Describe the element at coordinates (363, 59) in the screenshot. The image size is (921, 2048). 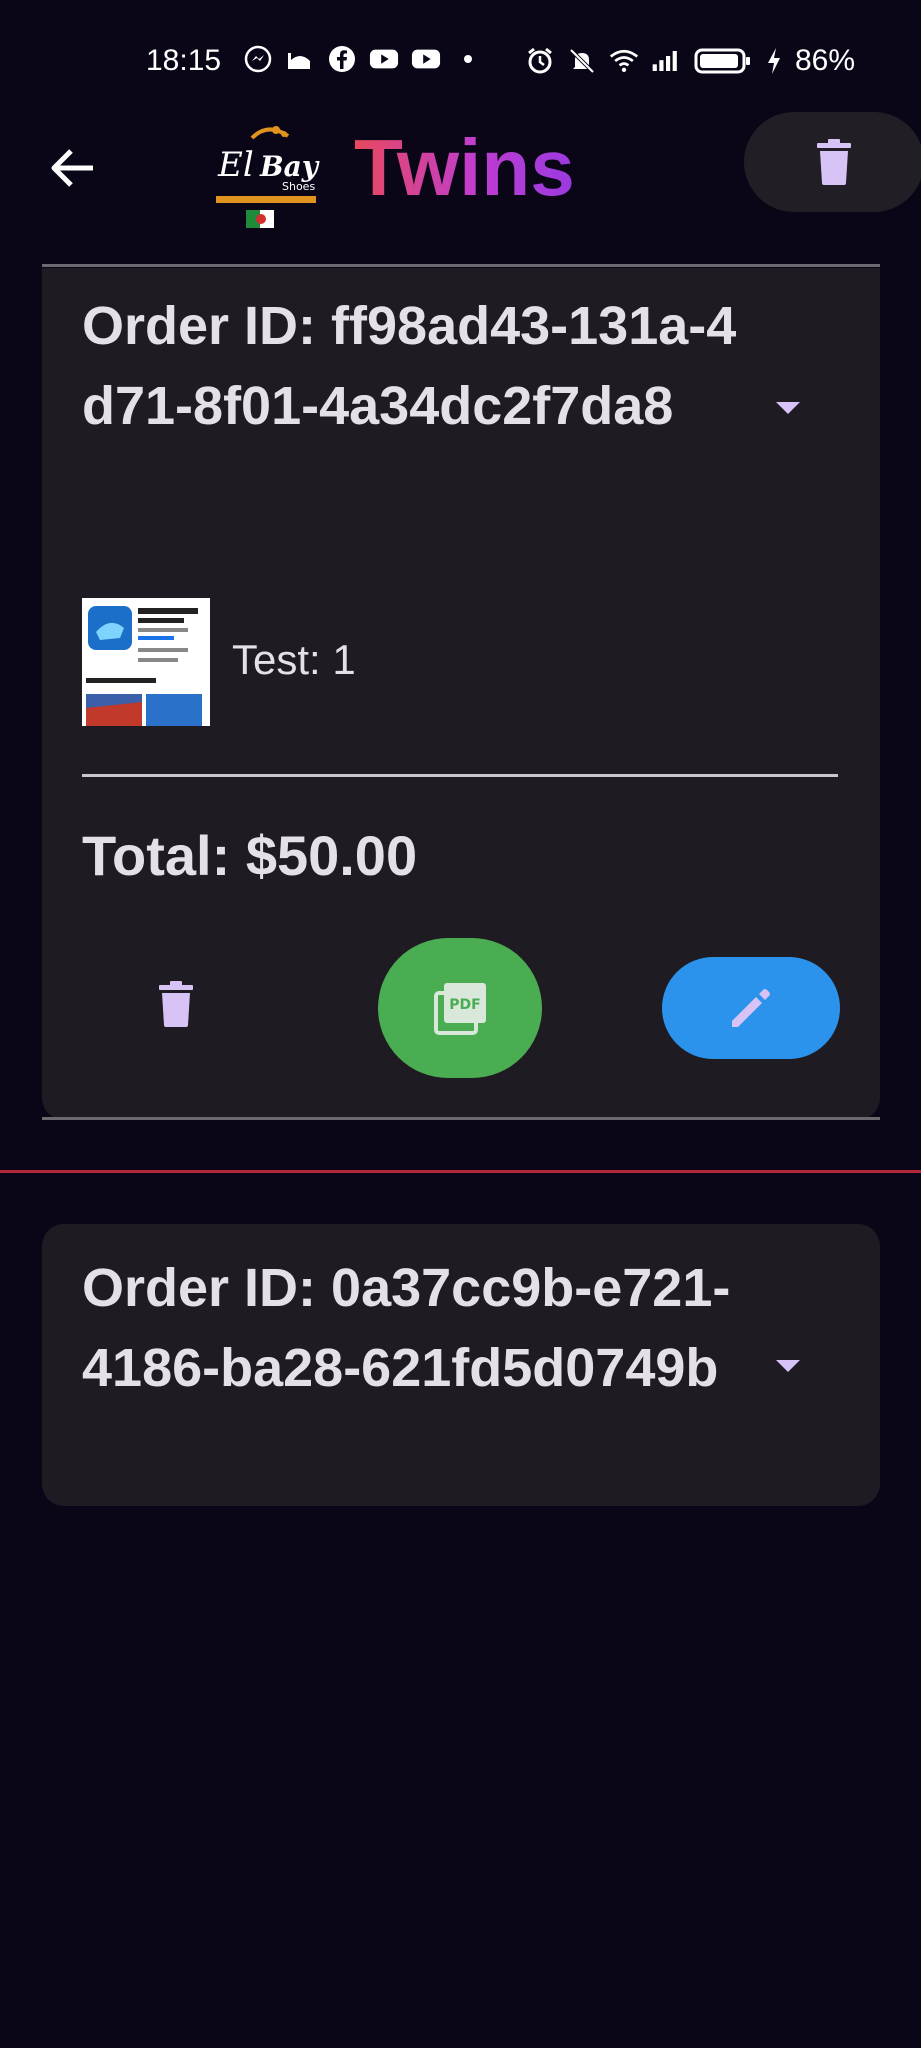
I see `notification-icons` at that location.